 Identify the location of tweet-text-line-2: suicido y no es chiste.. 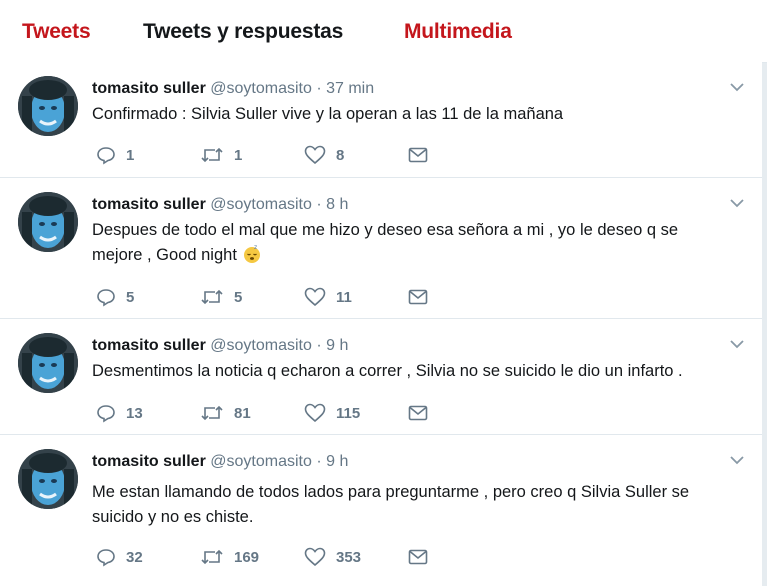
(173, 517).